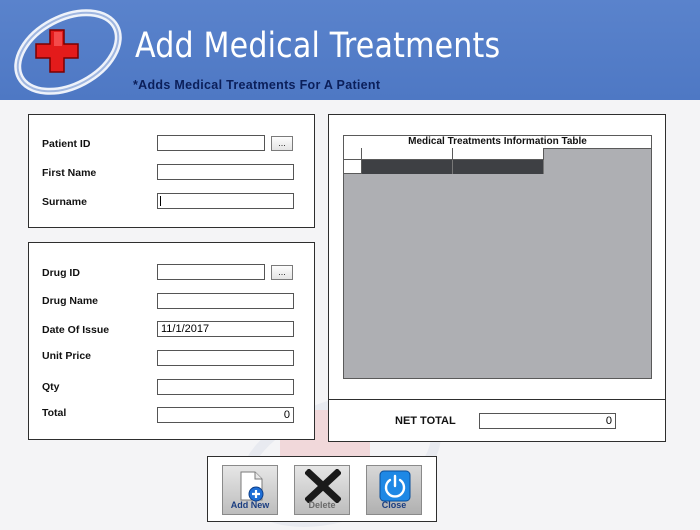  I want to click on surname-input, so click(225, 201).